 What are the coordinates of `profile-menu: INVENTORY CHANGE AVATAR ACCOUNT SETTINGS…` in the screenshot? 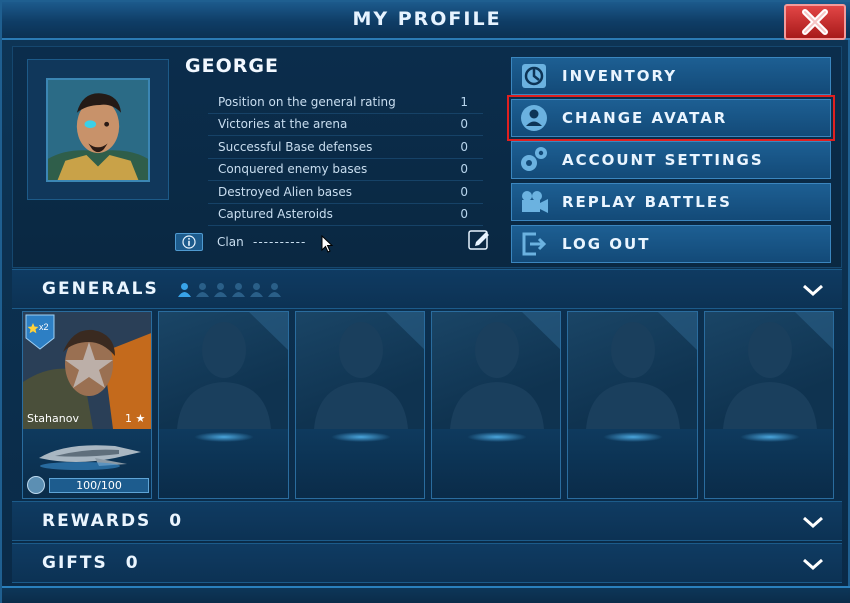 It's located at (671, 162).